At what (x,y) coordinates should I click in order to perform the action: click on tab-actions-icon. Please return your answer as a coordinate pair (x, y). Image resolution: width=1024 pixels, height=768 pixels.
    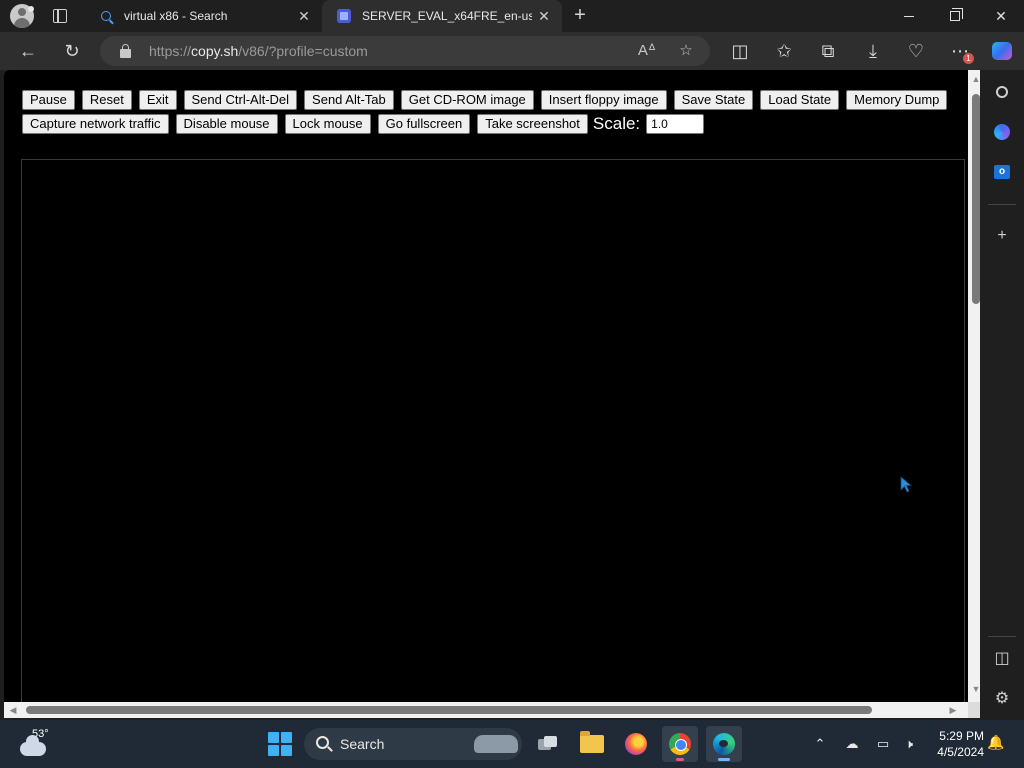
    Looking at the image, I should click on (60, 16).